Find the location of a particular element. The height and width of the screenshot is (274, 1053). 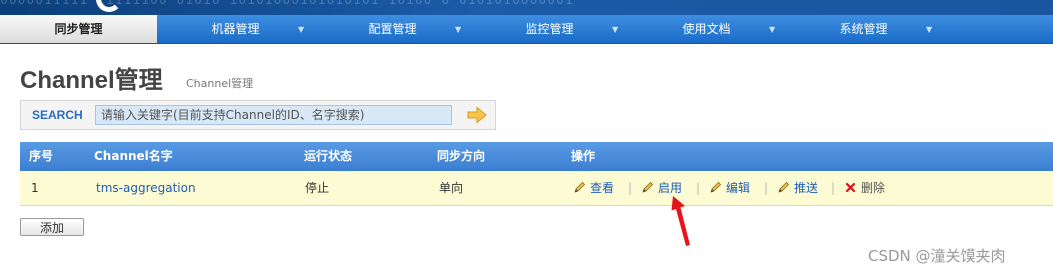

nav-item-machine-management: 机器管理 ▼ is located at coordinates (235, 29).